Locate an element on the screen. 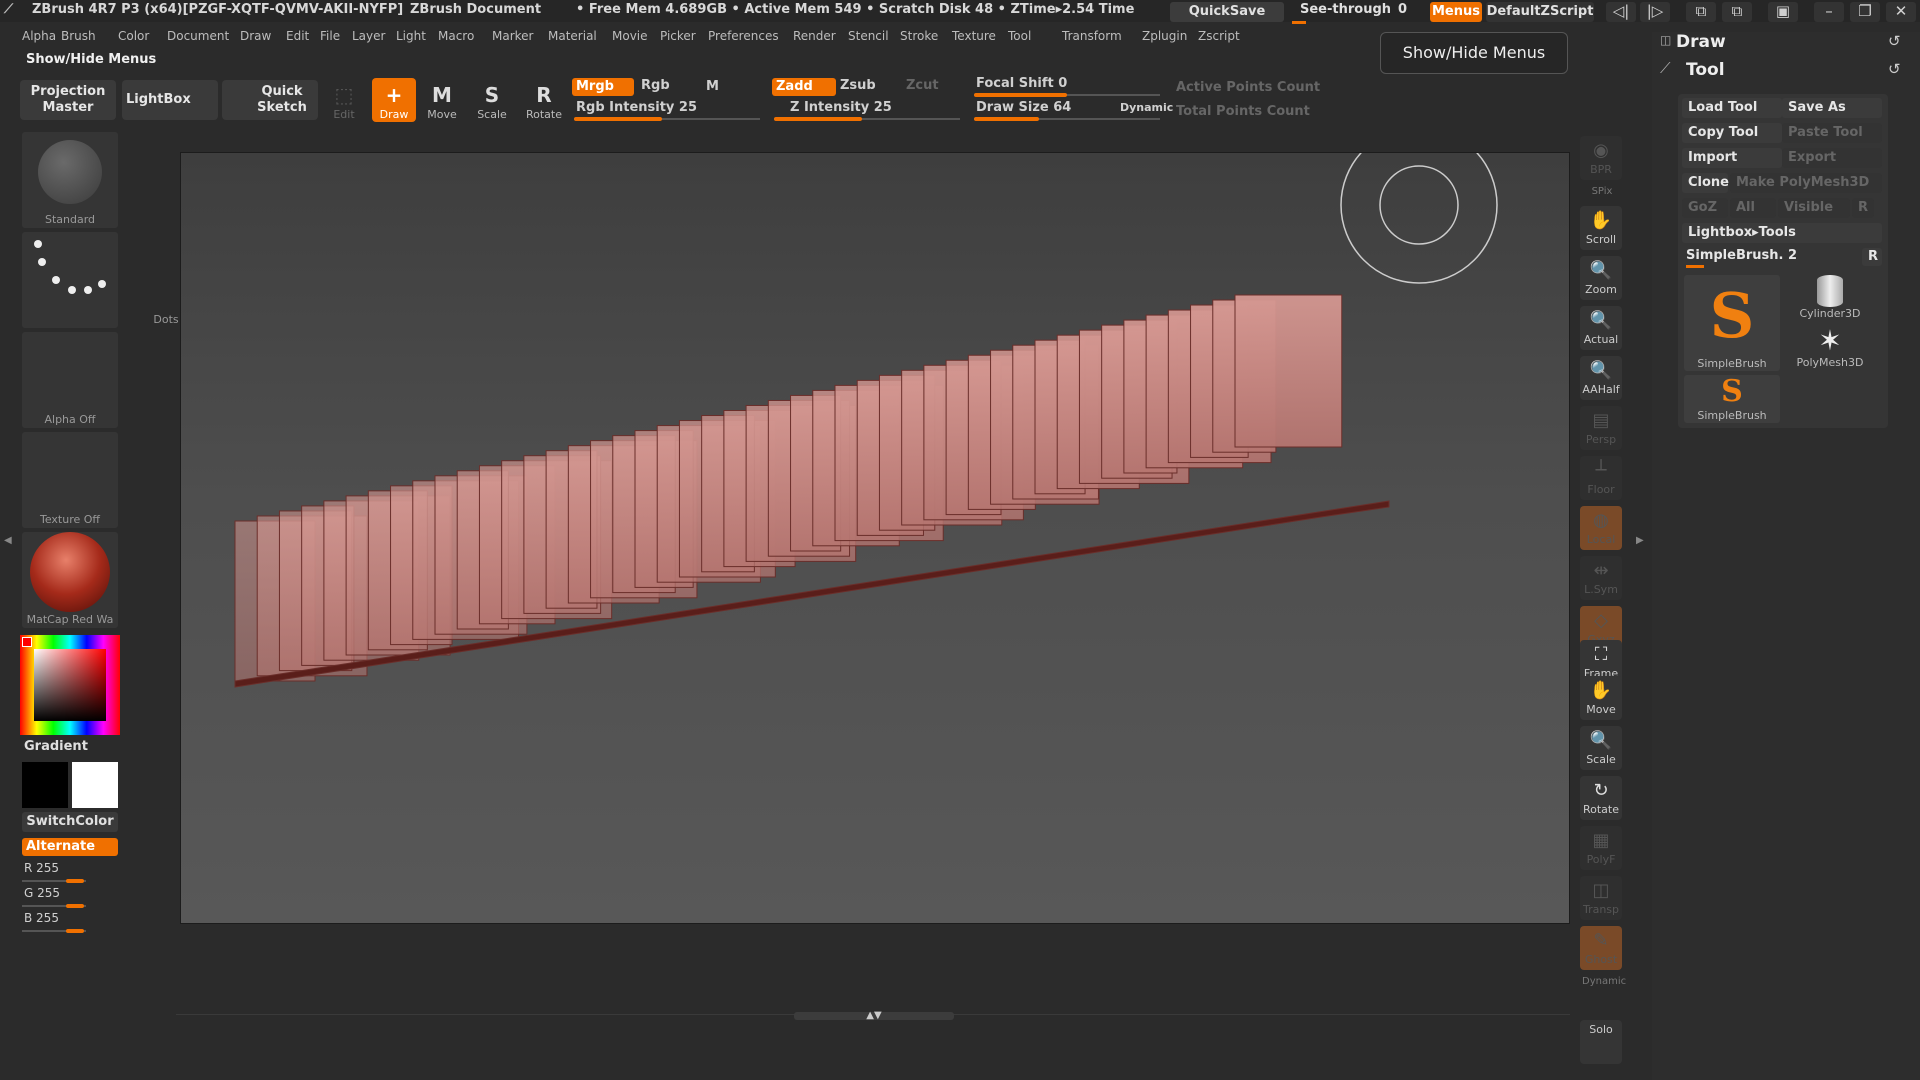  view-persp-button: ▤ Persp is located at coordinates (1601, 428).